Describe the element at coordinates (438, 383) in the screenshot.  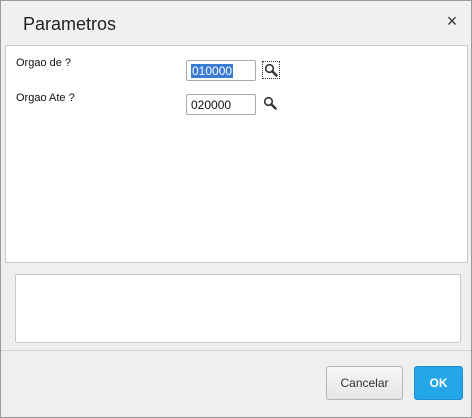
I see `ok-button: OK` at that location.